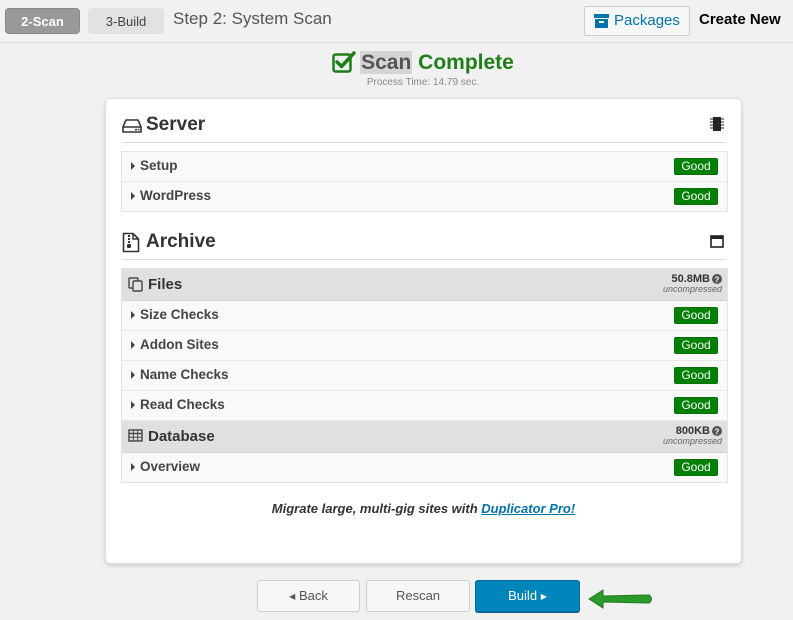  I want to click on check-label: Addon Sites, so click(179, 344).